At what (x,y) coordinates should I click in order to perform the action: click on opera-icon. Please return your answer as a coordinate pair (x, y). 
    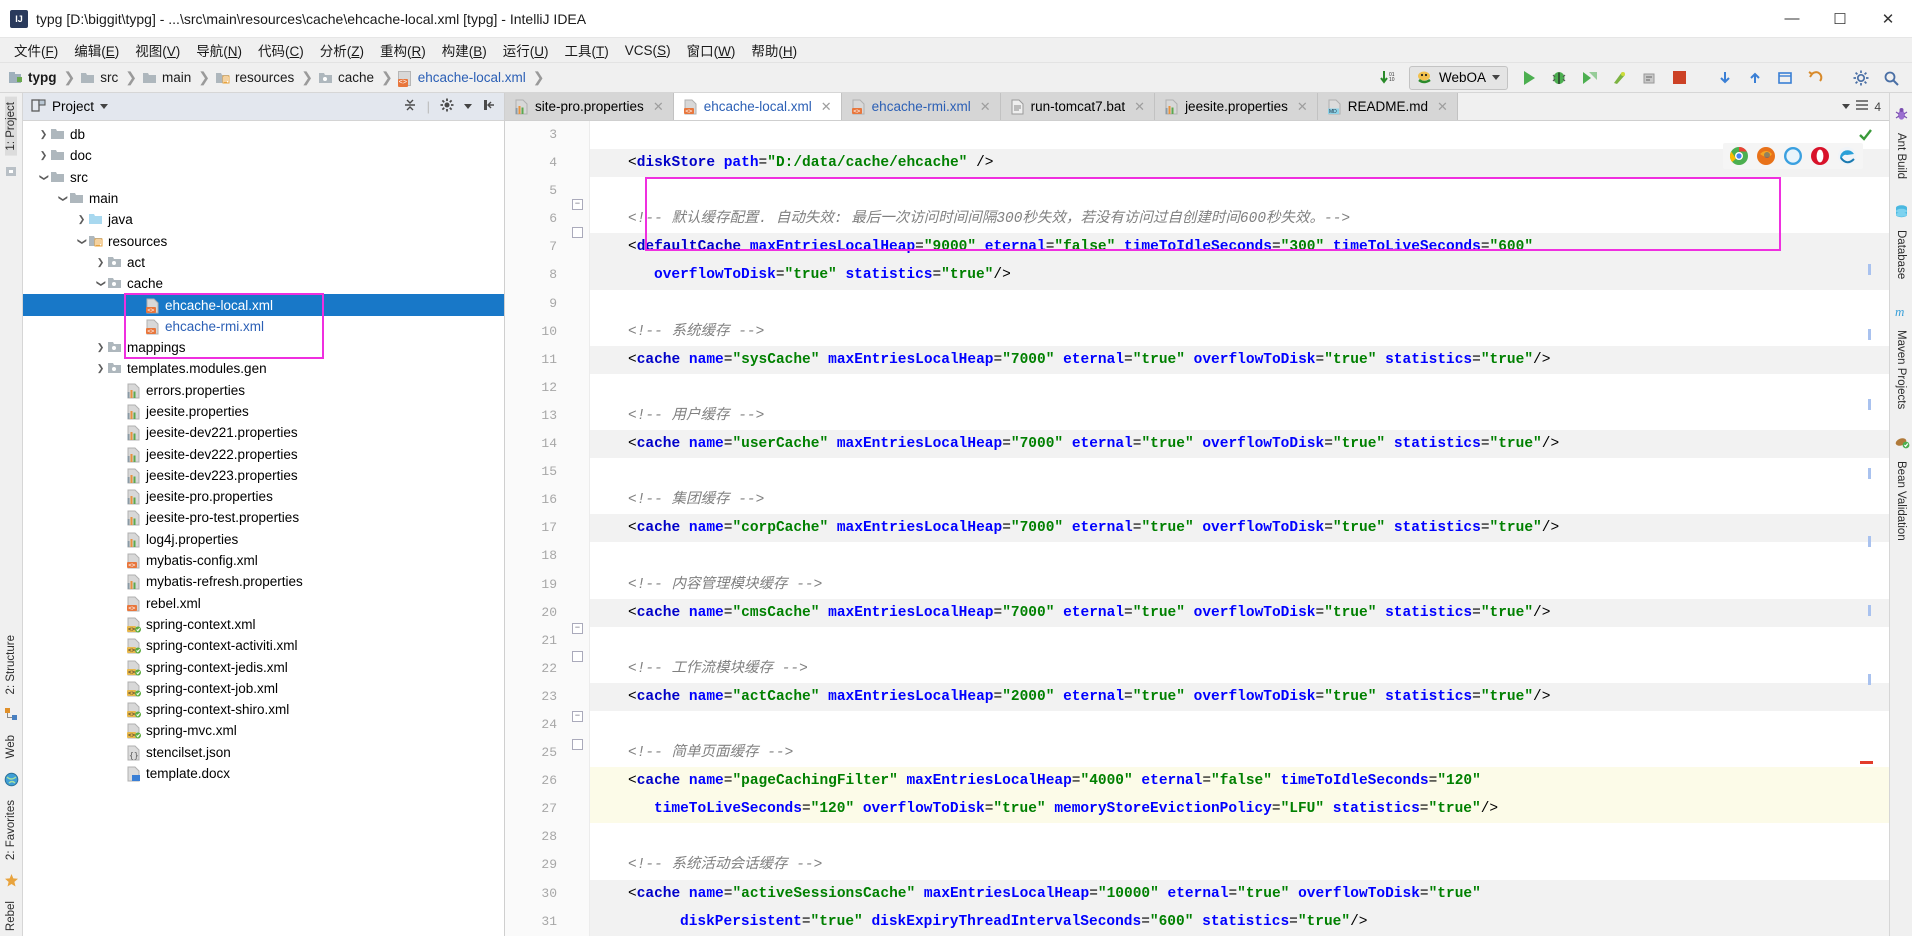
    Looking at the image, I should click on (1820, 156).